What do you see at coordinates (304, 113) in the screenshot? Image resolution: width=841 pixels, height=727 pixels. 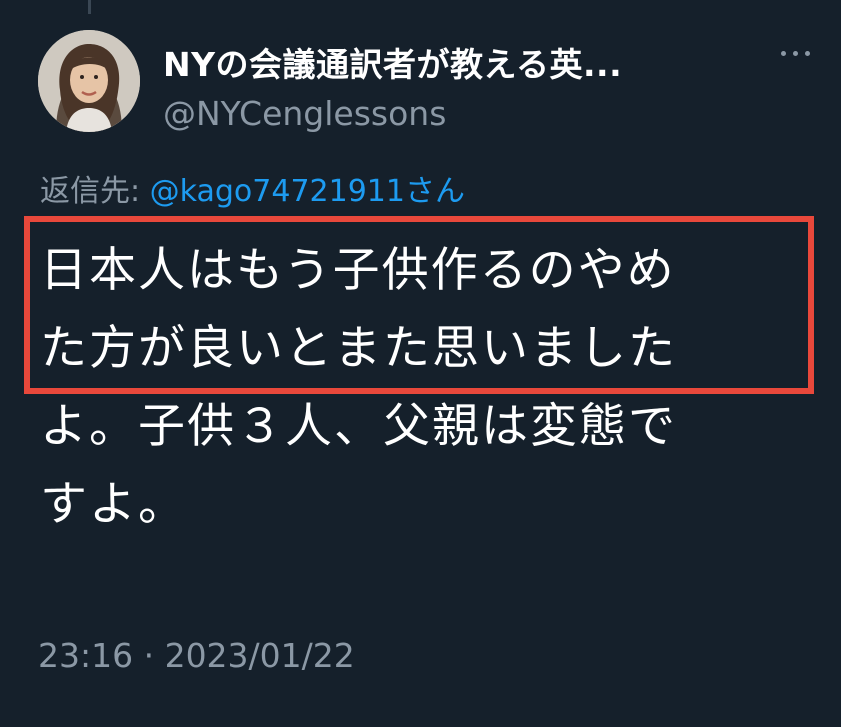 I see `user-handle: @NYCenglessons` at bounding box center [304, 113].